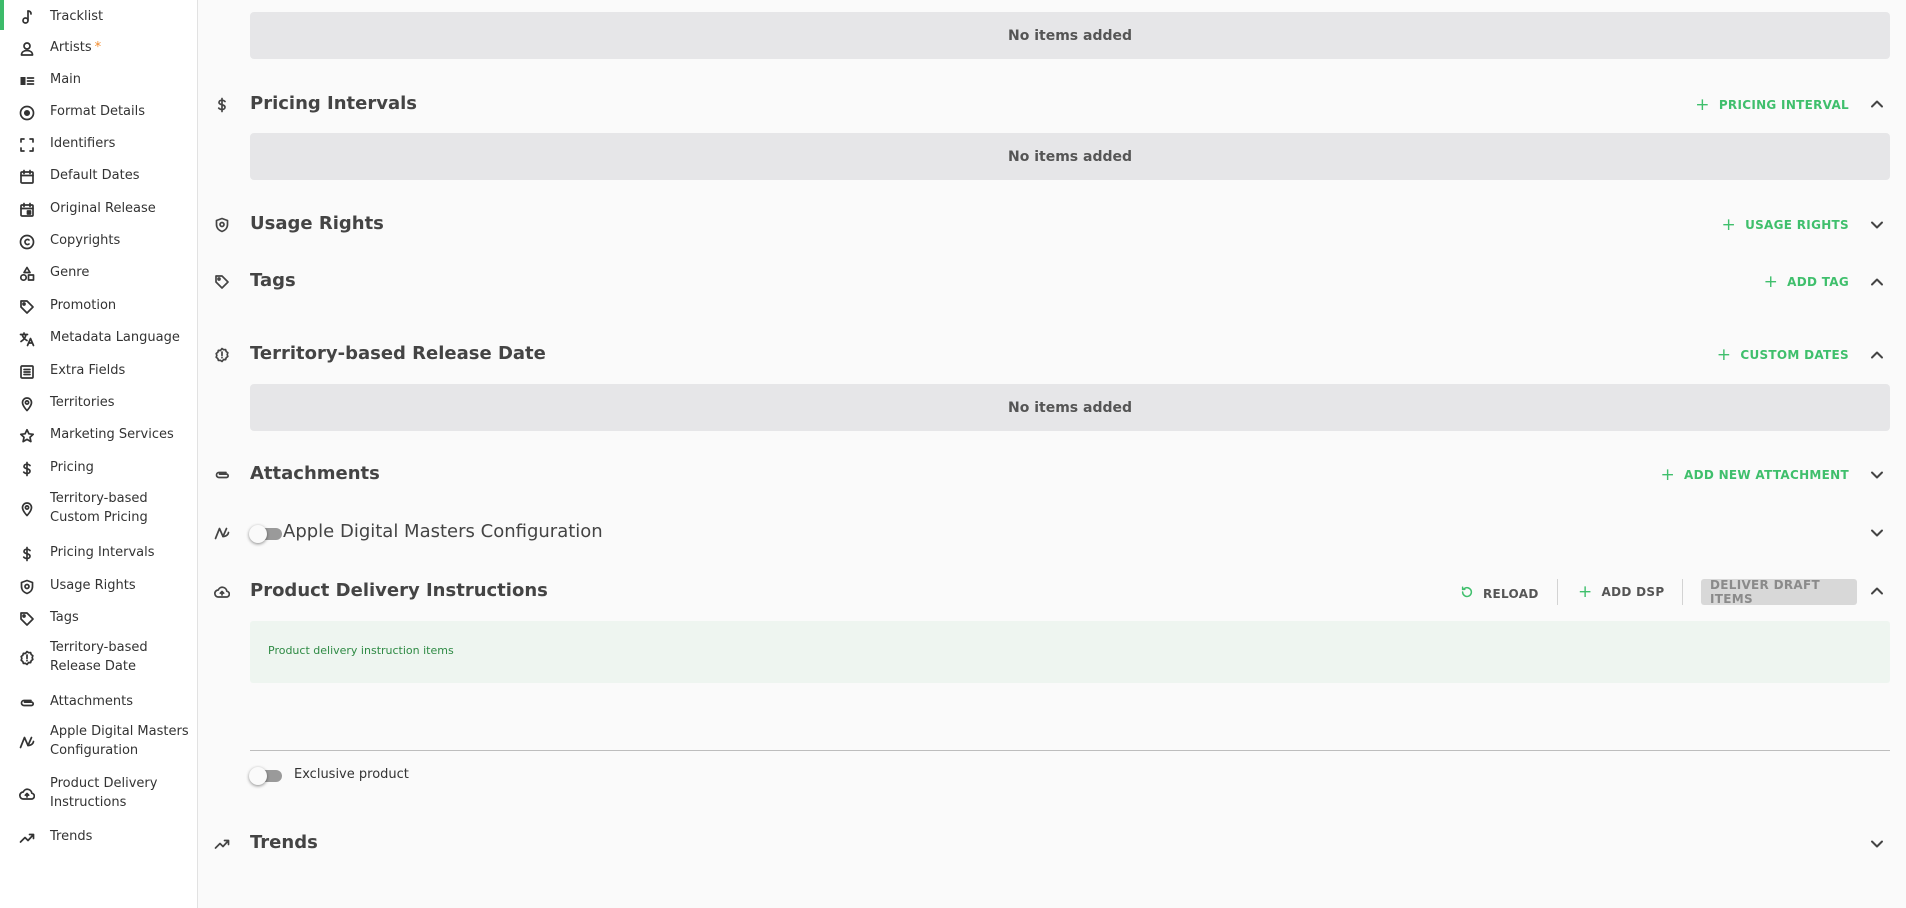 This screenshot has width=1906, height=908. Describe the element at coordinates (265, 534) in the screenshot. I see `apple-masters-toggle` at that location.